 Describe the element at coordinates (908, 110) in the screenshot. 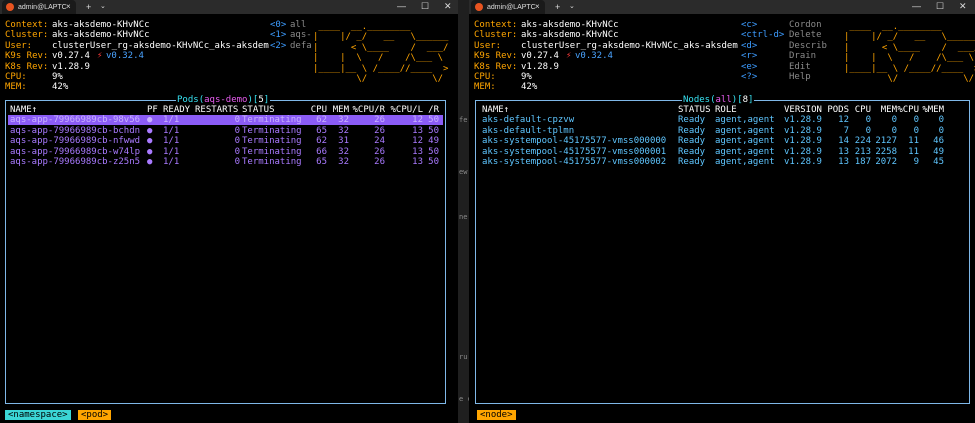

I see `column-header: %CPU` at that location.